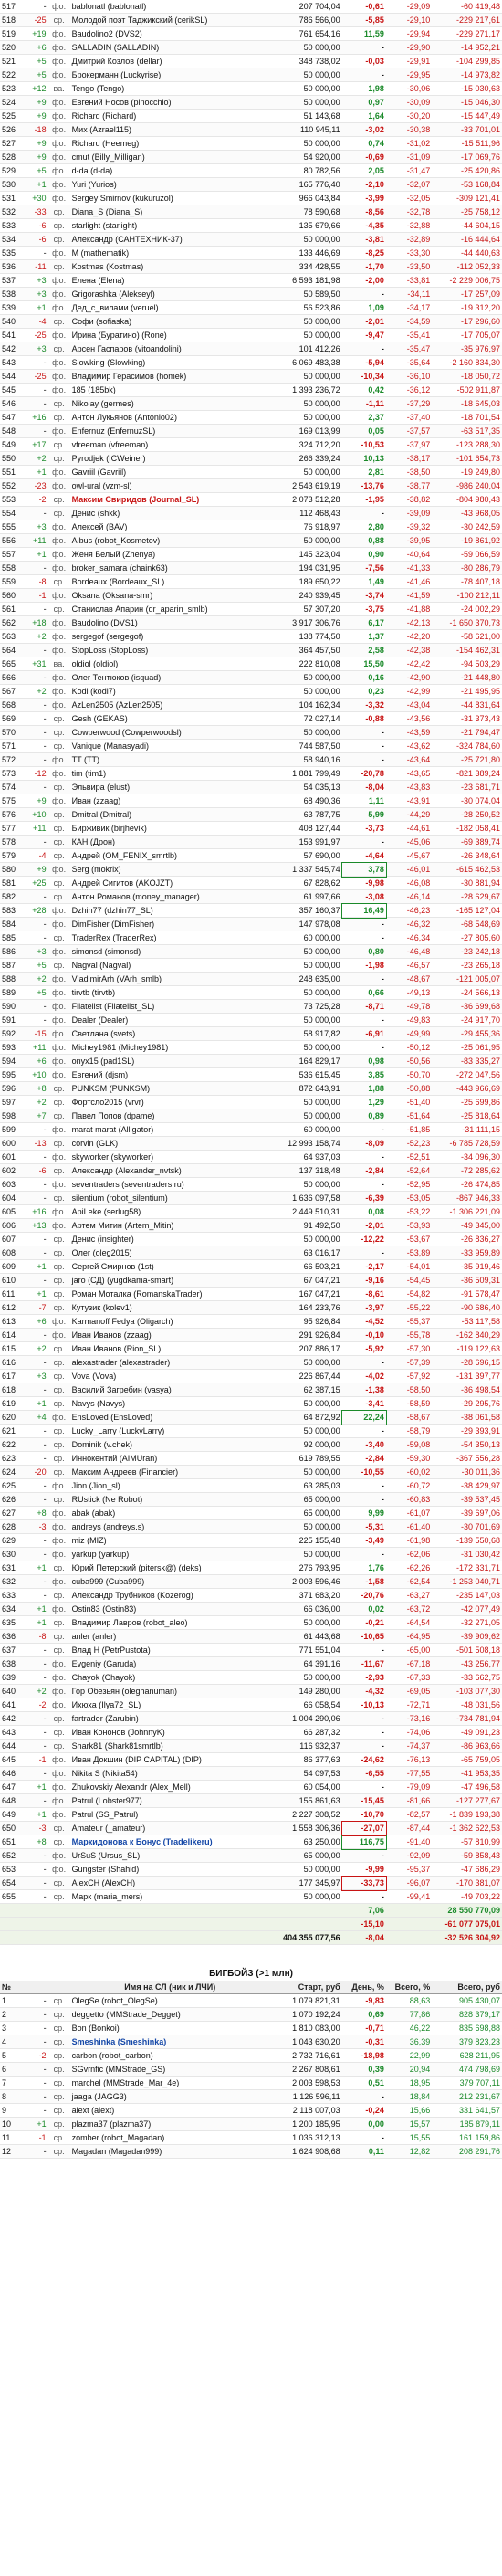 The image size is (502, 2576). Describe the element at coordinates (363, 1924) in the screenshot. I see `summary-day-cell: -15,10` at that location.